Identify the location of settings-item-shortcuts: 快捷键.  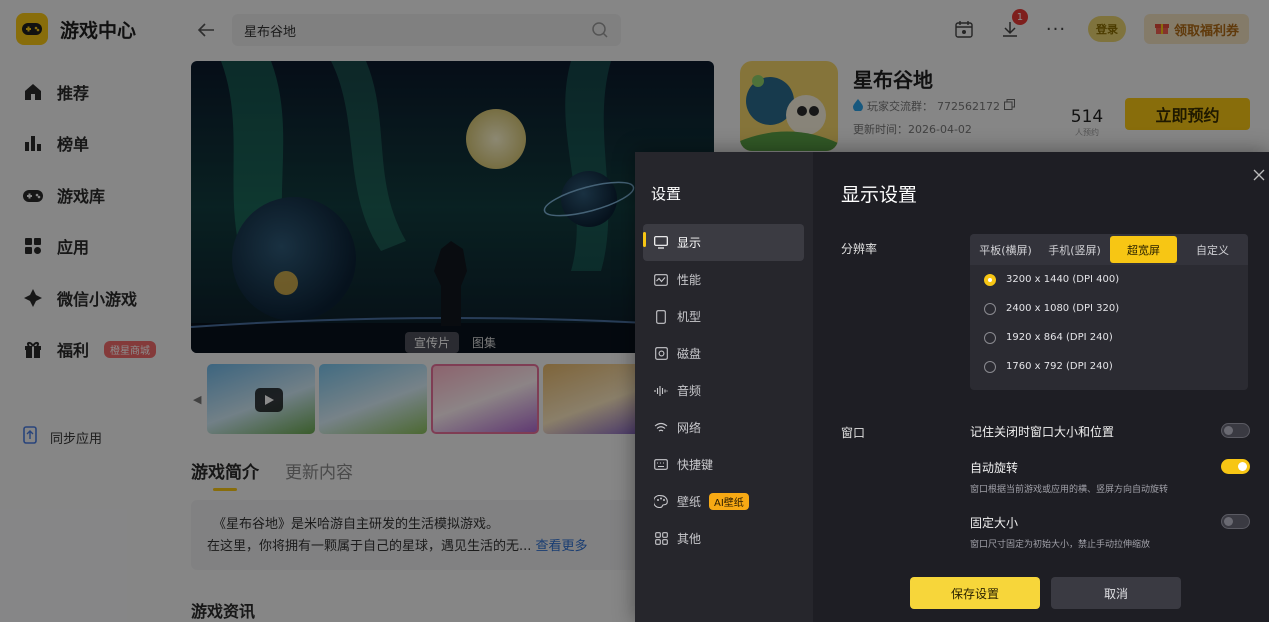
(723, 464).